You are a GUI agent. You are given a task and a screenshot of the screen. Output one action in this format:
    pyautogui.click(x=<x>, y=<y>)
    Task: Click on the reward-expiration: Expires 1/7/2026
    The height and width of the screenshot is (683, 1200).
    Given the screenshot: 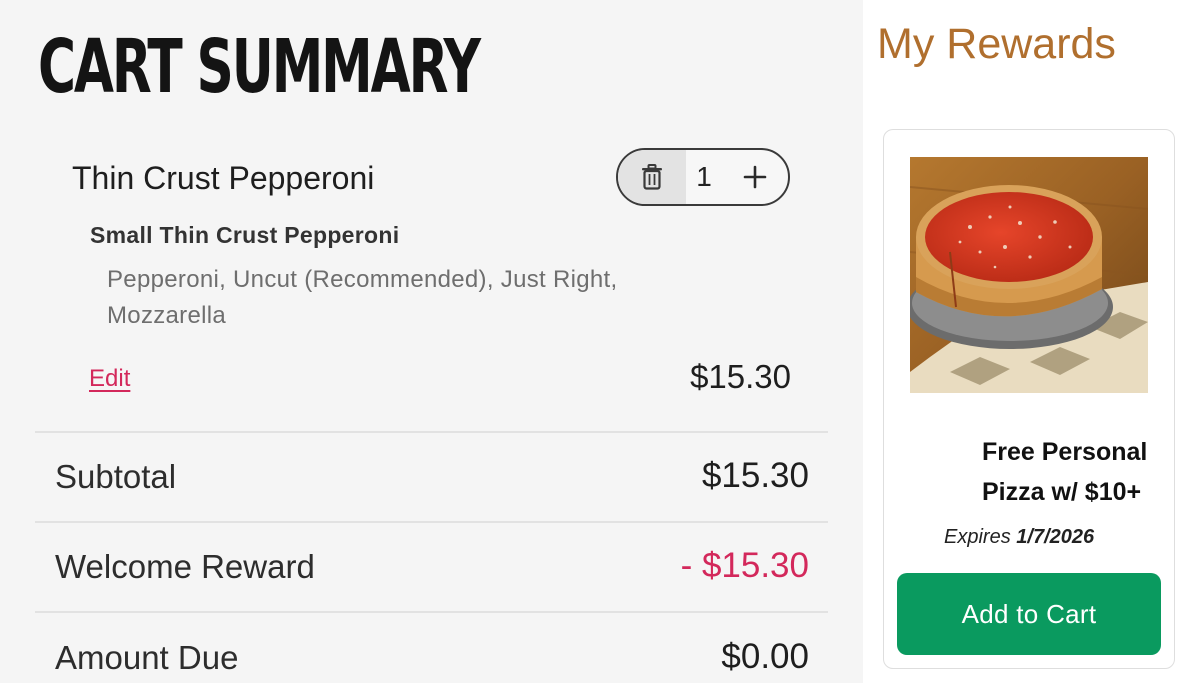 What is the action you would take?
    pyautogui.click(x=1019, y=537)
    